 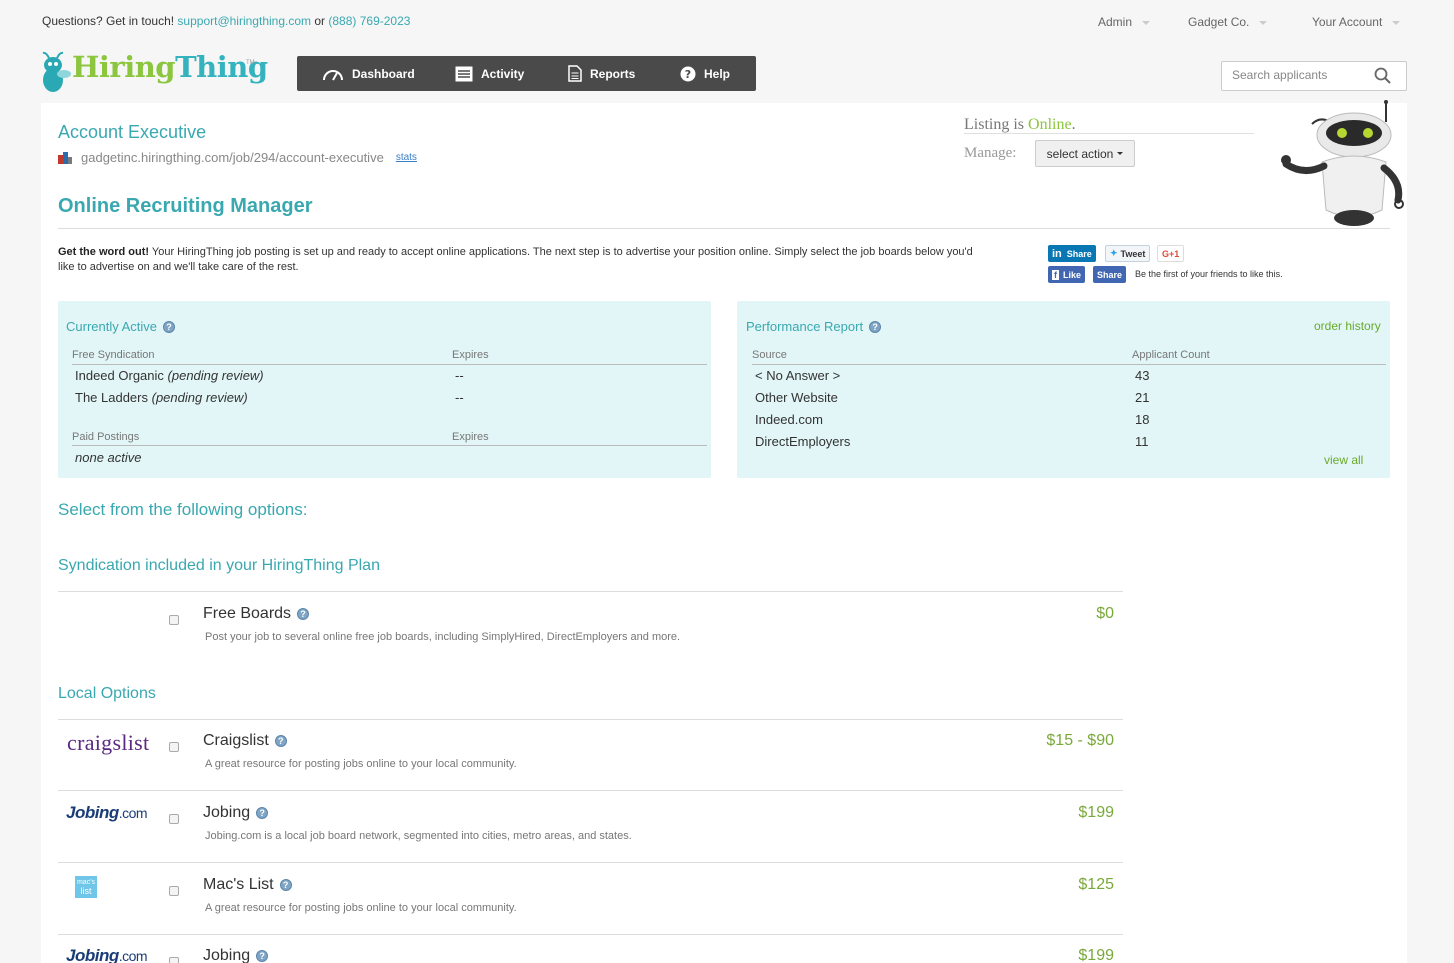 What do you see at coordinates (320, 21) in the screenshot?
I see `contact-or: or` at bounding box center [320, 21].